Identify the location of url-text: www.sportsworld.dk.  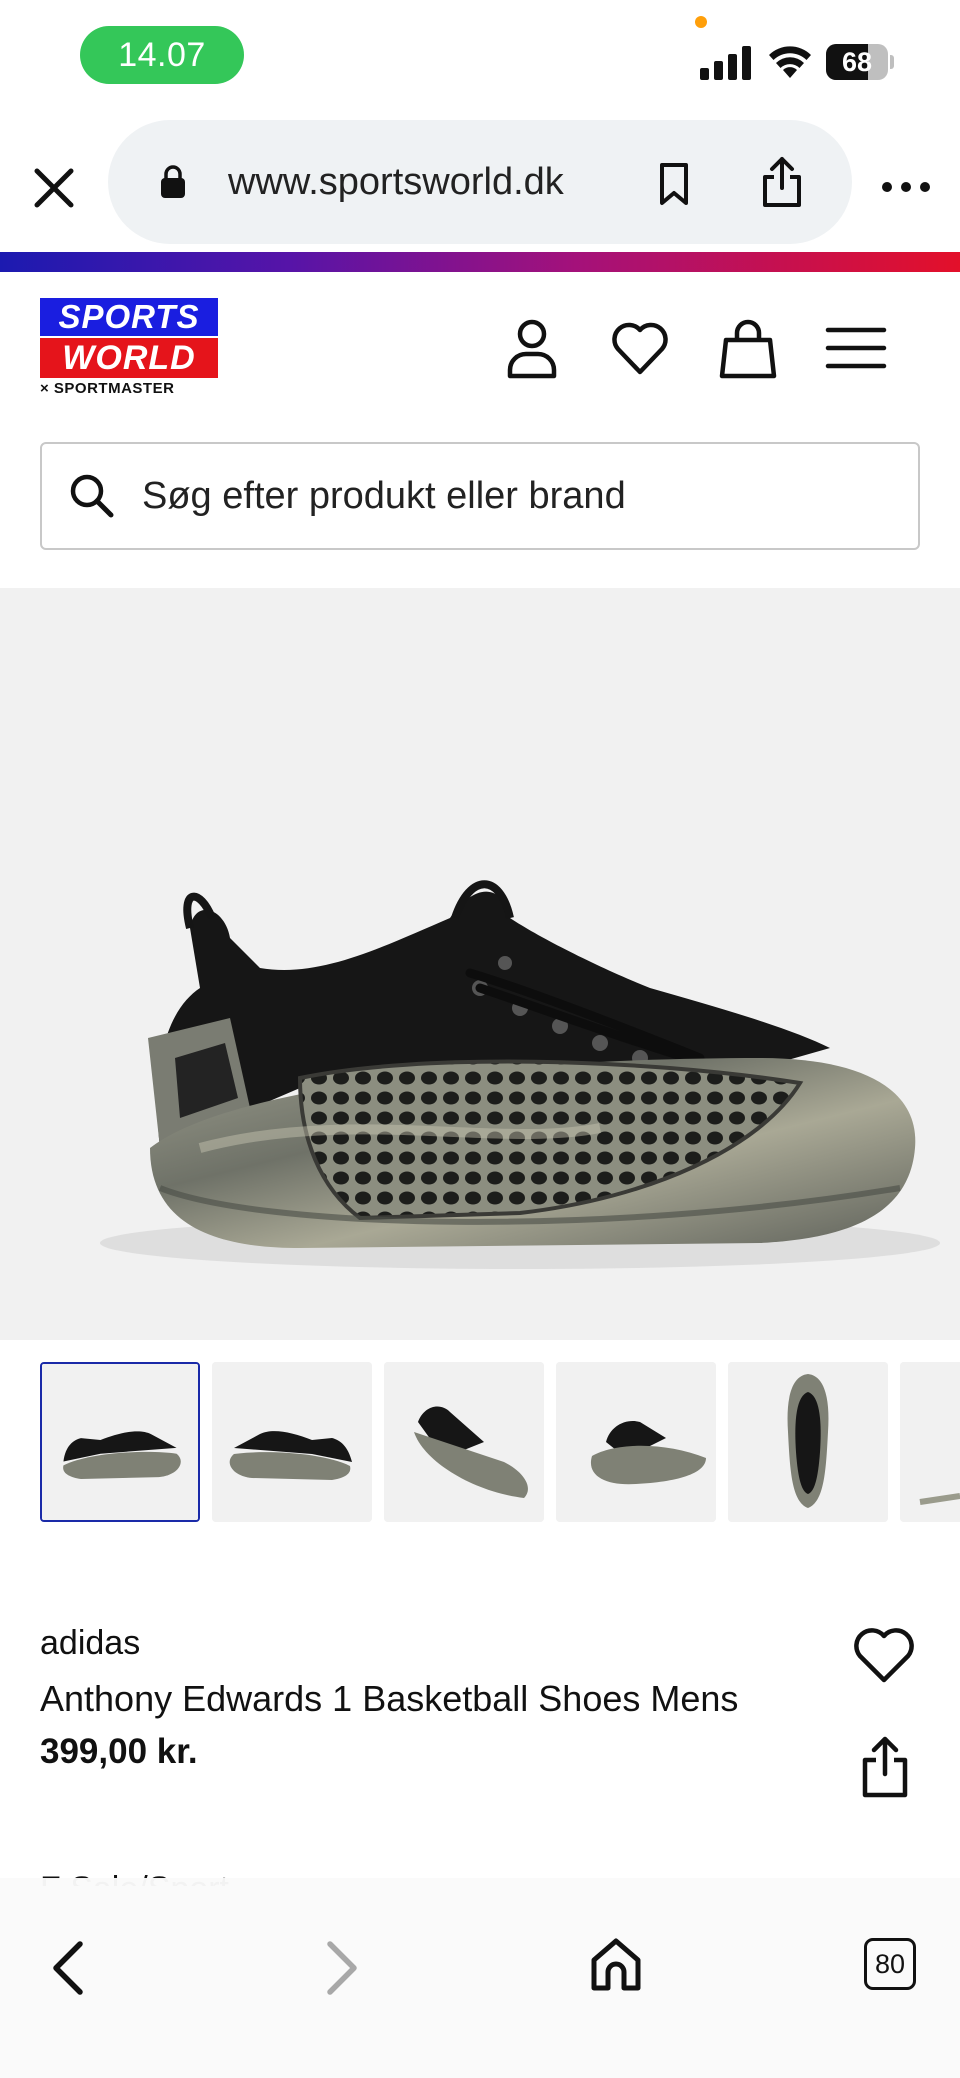
(396, 182).